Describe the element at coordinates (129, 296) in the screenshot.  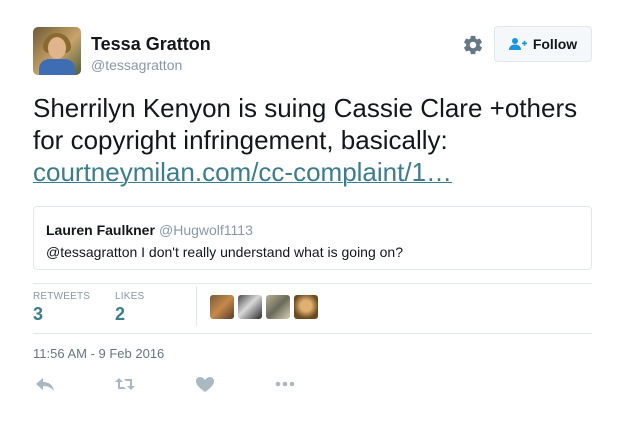
I see `likes-label: LIKES` at that location.